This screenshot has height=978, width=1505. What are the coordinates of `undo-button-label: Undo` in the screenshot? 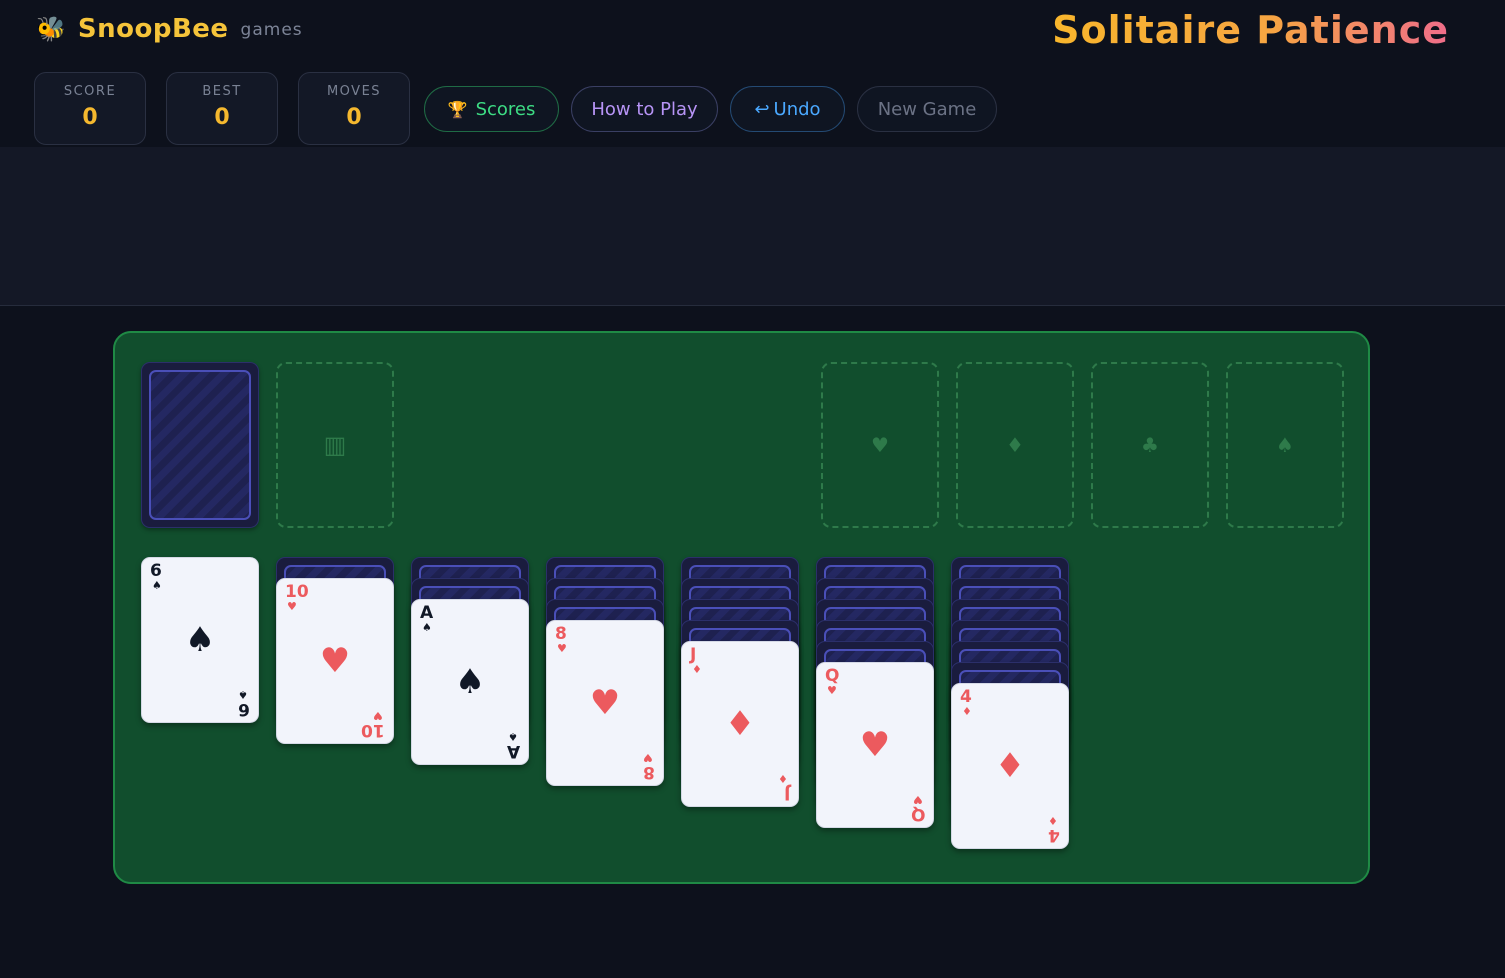 It's located at (797, 109).